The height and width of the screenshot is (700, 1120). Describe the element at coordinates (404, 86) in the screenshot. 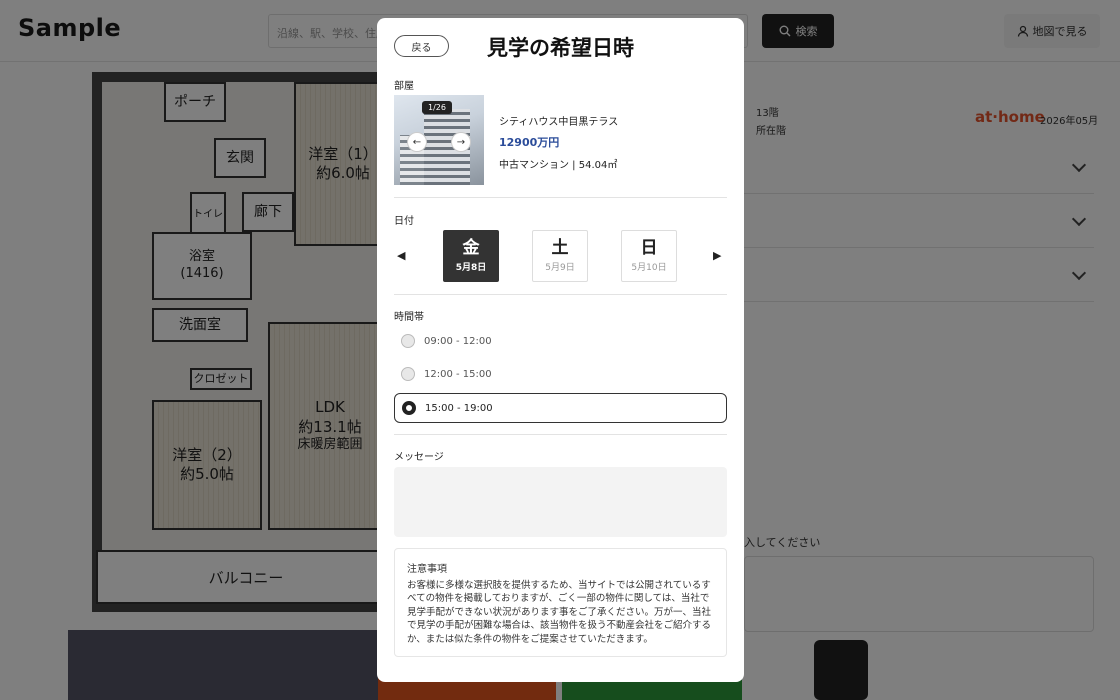

I see `room-section-label: 部屋` at that location.